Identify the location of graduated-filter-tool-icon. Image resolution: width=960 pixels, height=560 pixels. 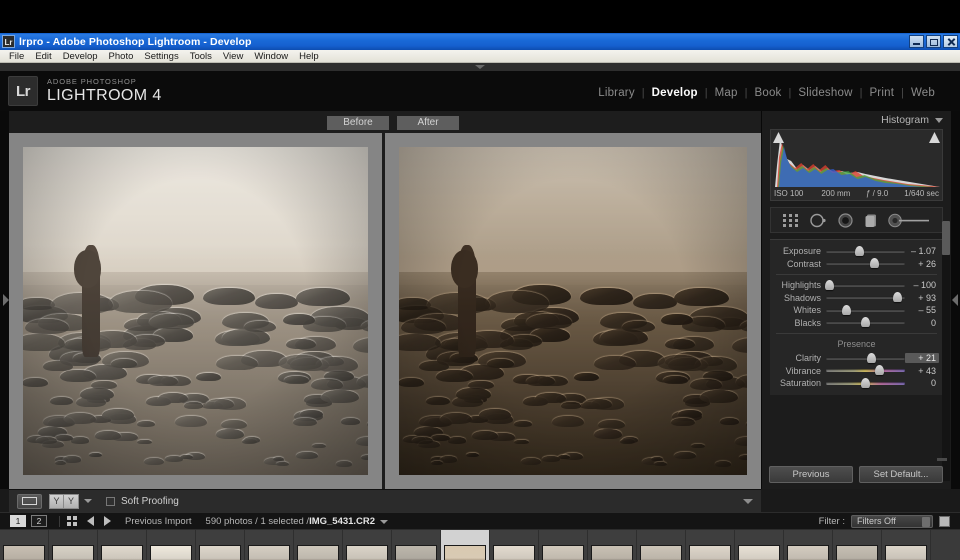
(871, 220).